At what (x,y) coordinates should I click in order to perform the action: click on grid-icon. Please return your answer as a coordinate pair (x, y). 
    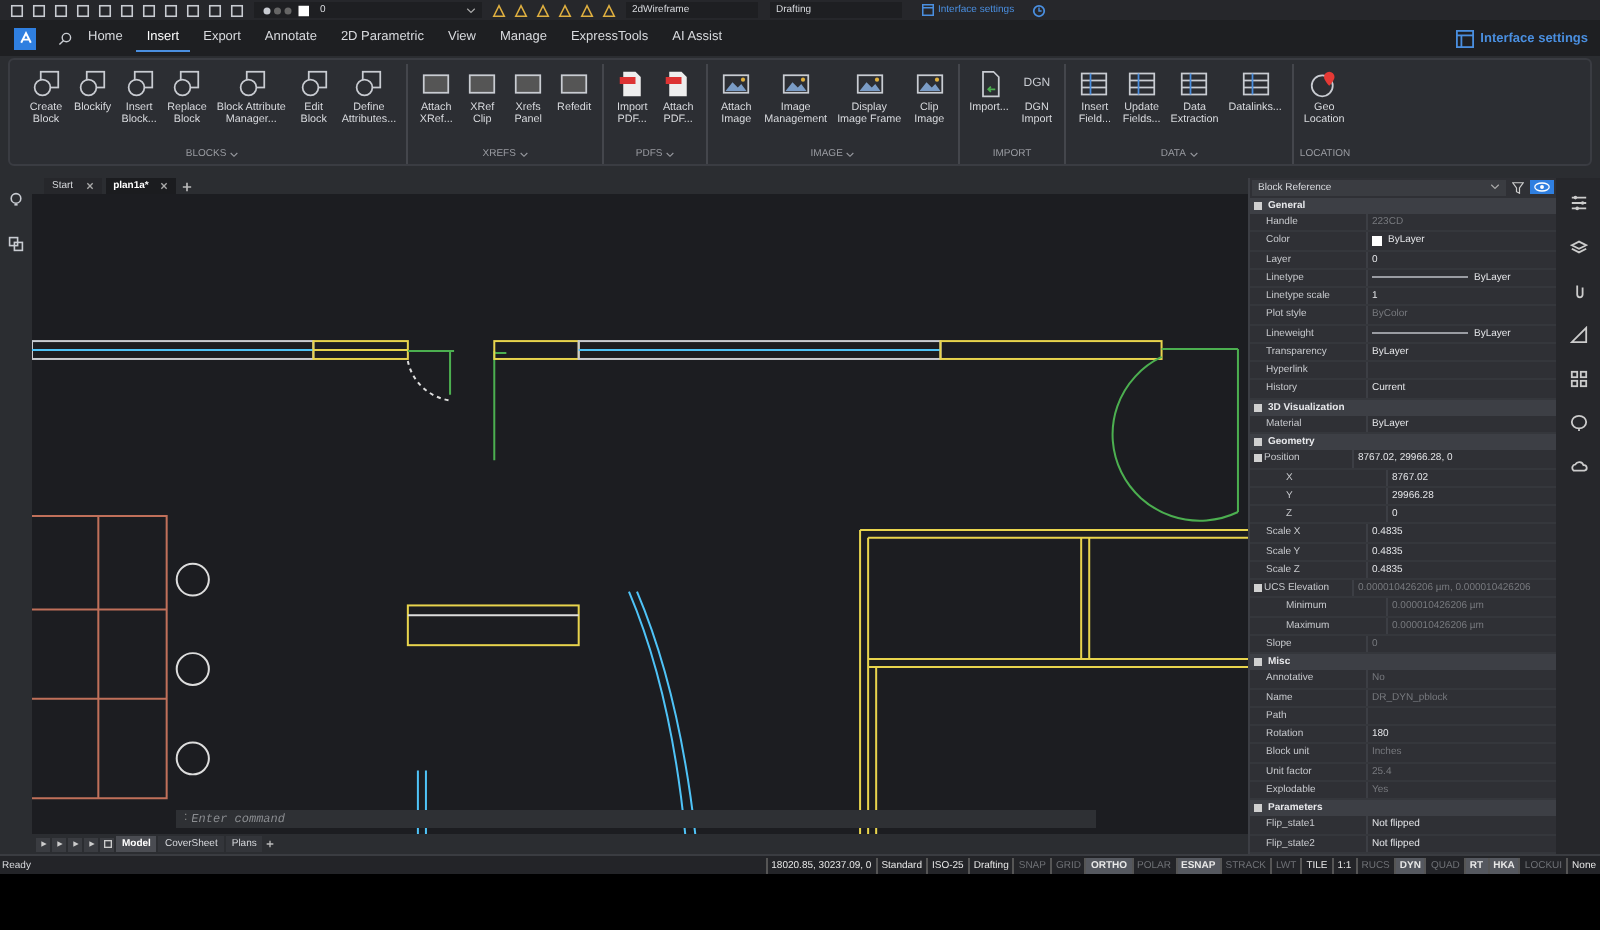
    Looking at the image, I should click on (1578, 379).